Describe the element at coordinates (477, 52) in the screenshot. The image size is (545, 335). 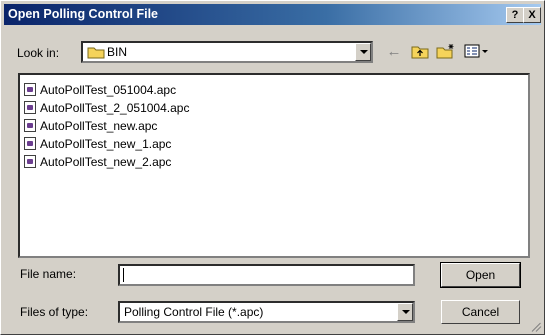
I see `view-menu-icon` at that location.